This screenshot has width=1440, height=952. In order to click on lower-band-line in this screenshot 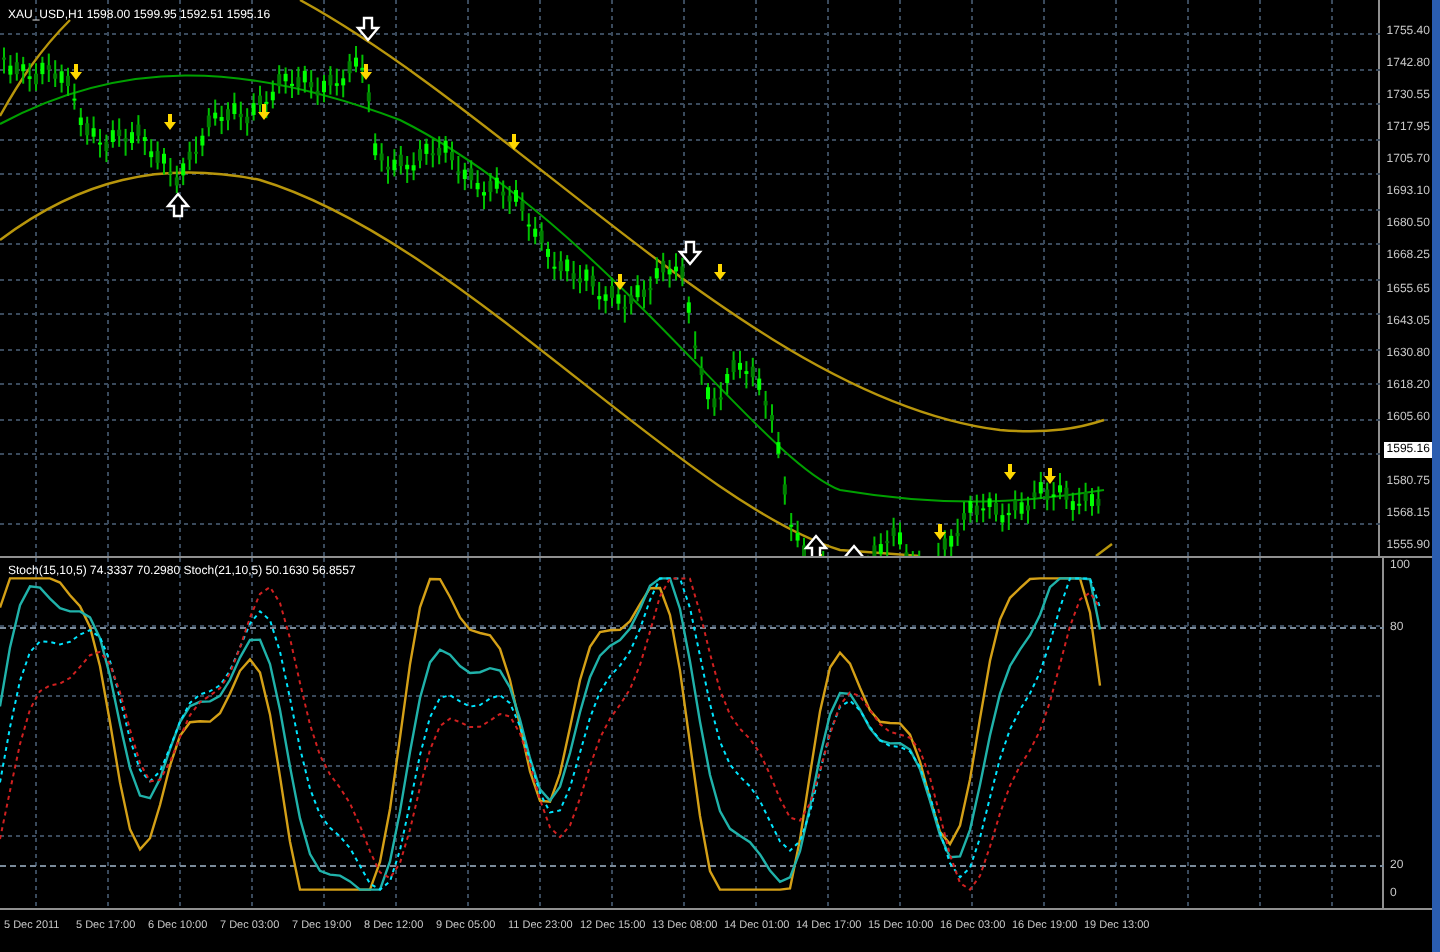, I will do `click(1104, 549)`.